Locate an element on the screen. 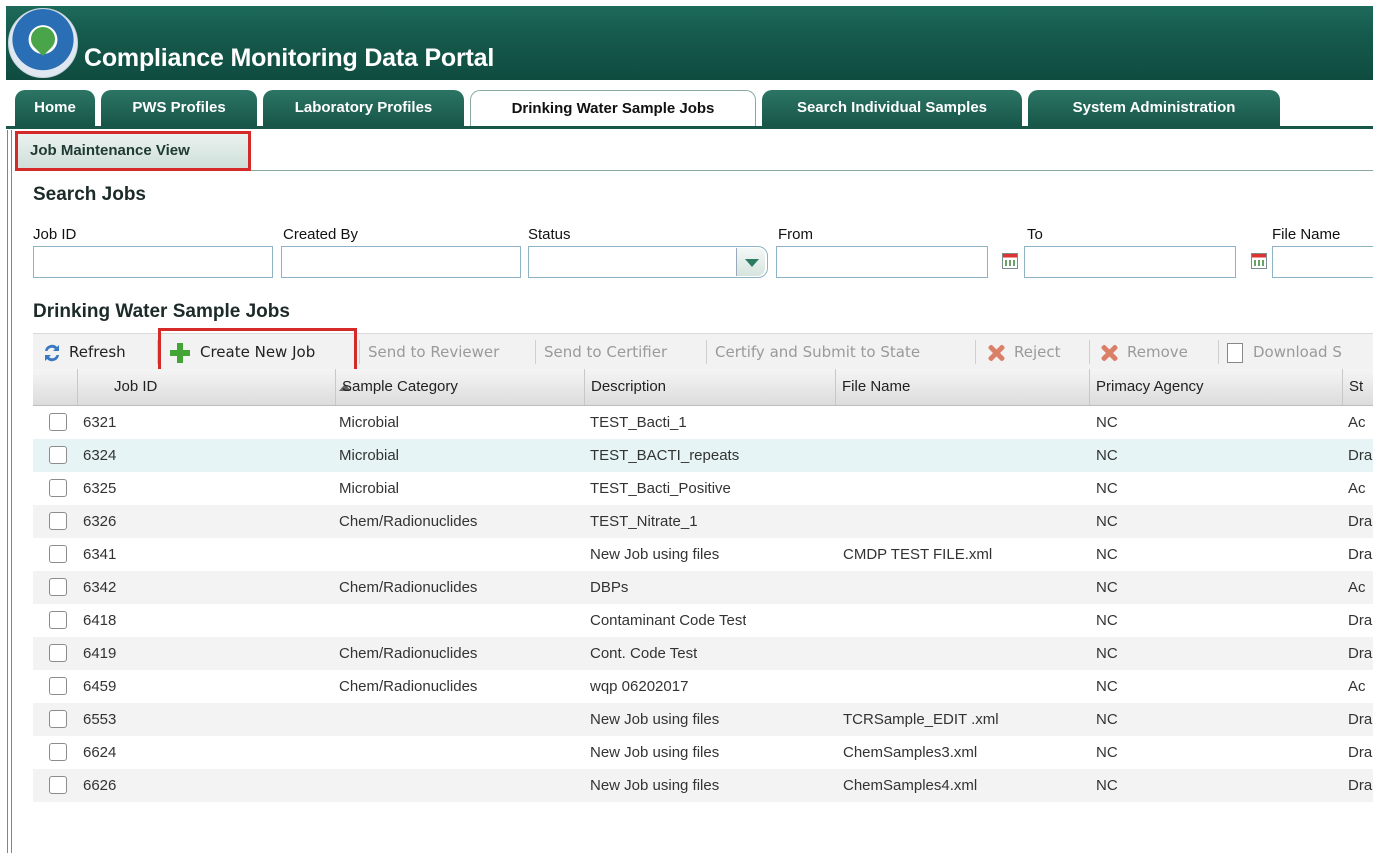 This screenshot has width=1373, height=853. cell-file-name: ChemSamples4.xml is located at coordinates (910, 785).